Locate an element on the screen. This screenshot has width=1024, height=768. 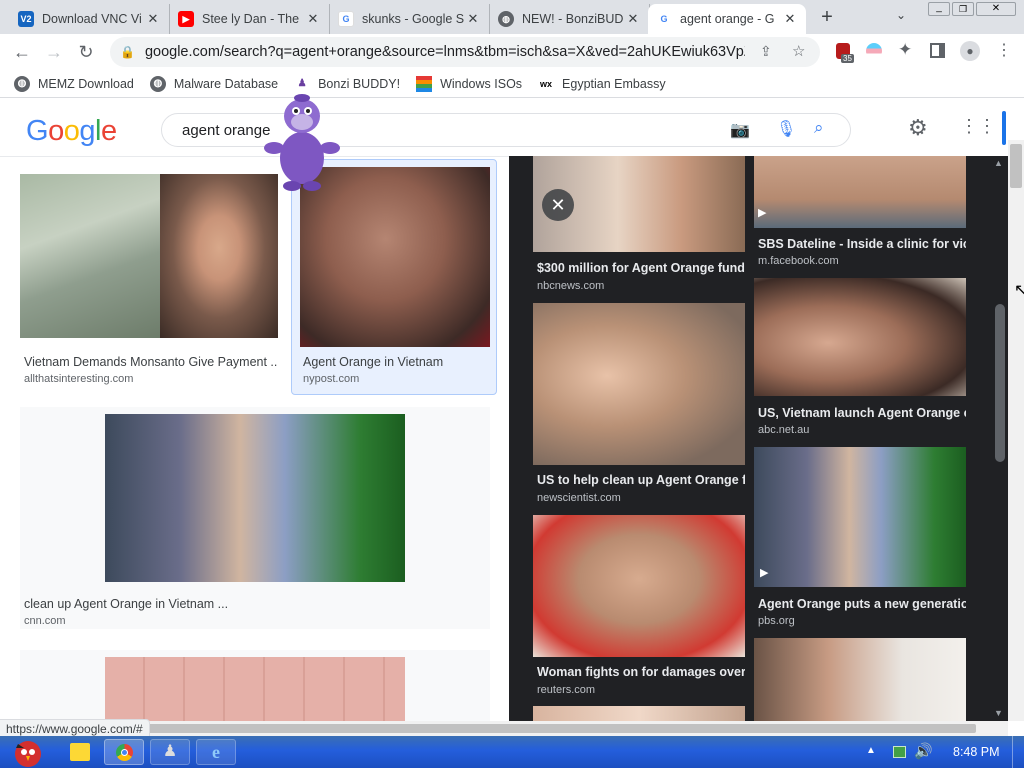
scroll-up-arrow: ▲ is located at coordinates (998, 163).